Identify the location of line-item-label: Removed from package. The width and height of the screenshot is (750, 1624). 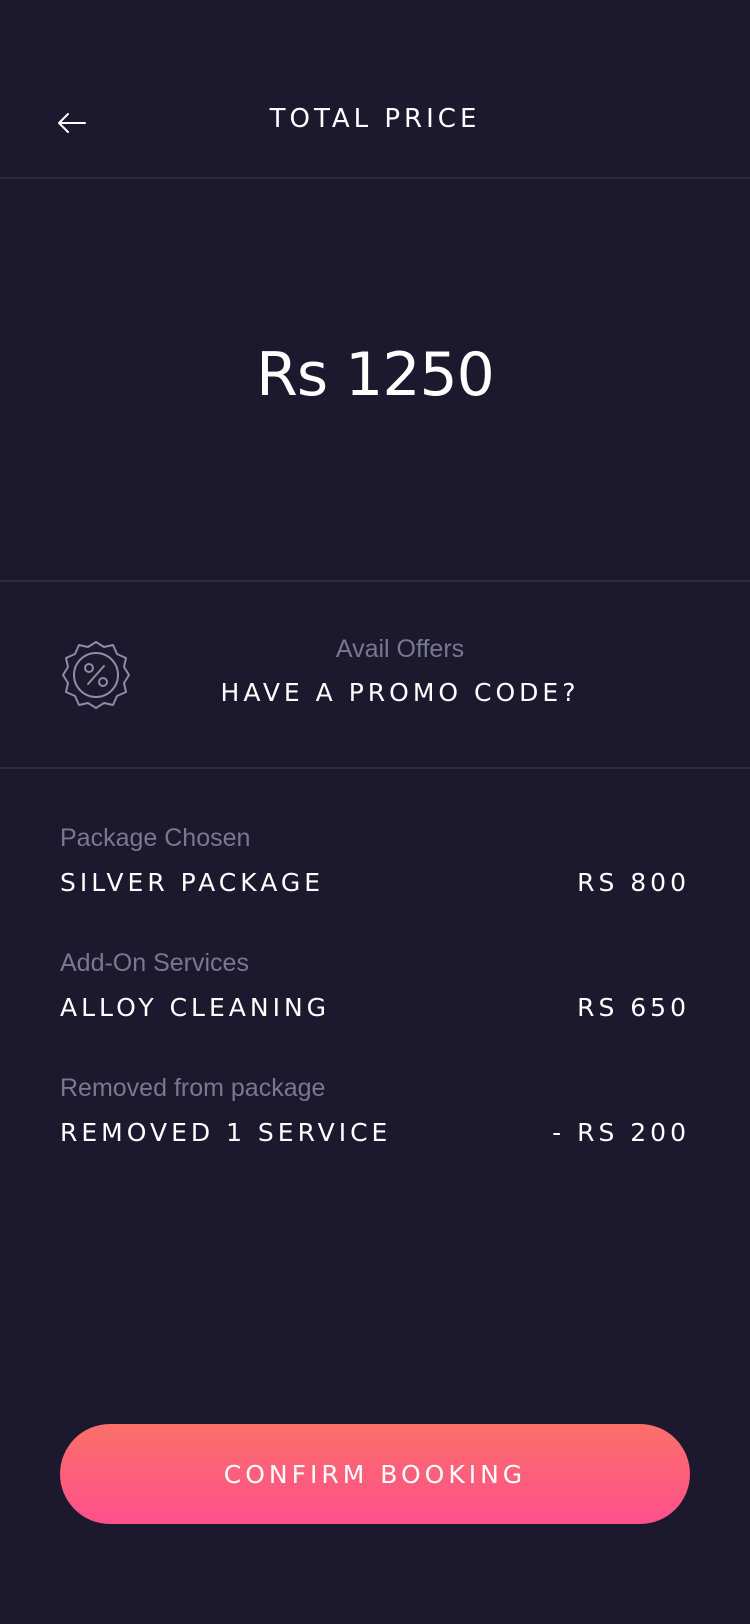
(193, 1088).